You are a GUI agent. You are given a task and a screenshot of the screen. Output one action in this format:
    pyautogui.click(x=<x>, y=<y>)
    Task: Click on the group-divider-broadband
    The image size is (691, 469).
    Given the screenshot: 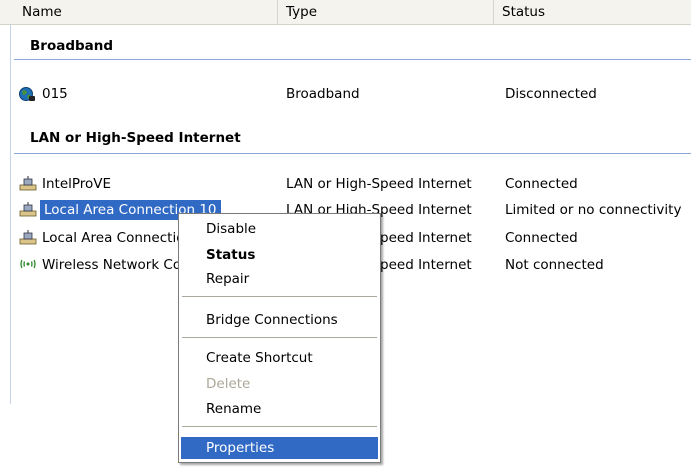 What is the action you would take?
    pyautogui.click(x=352, y=59)
    